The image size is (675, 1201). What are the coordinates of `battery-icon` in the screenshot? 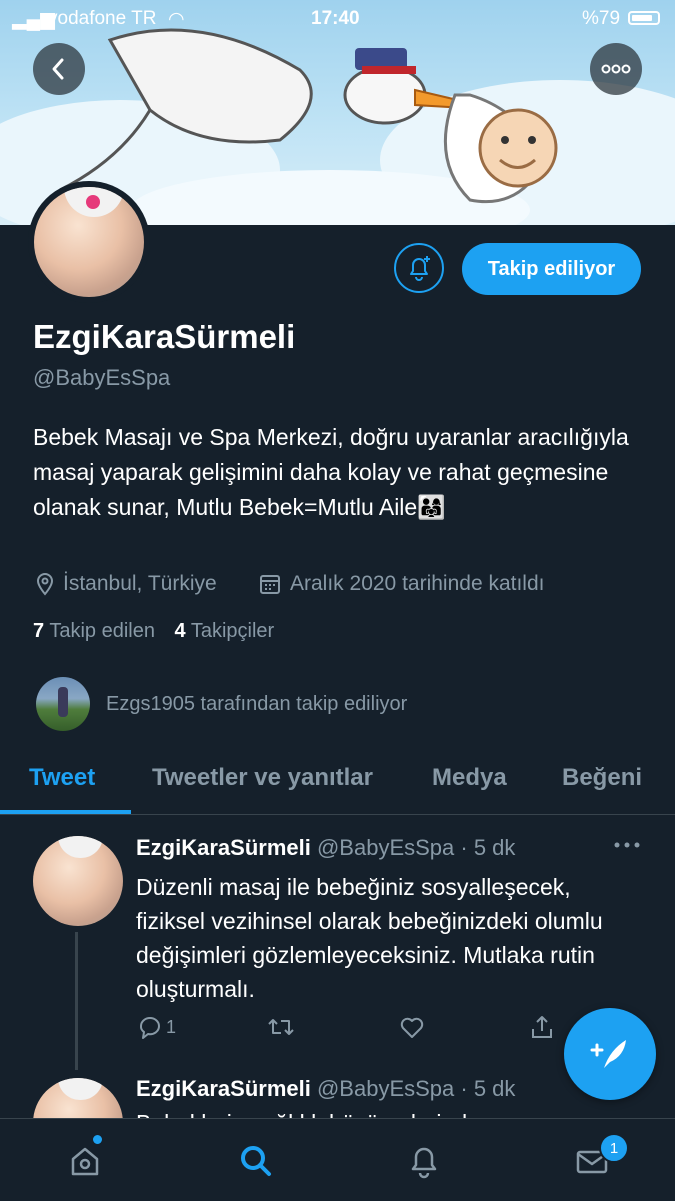 It's located at (644, 18).